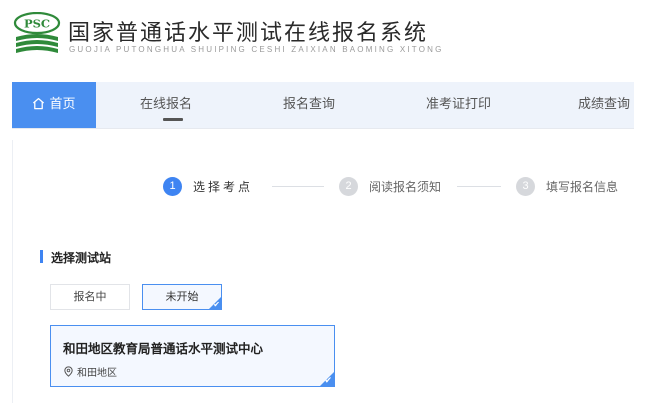 This screenshot has width=659, height=403. What do you see at coordinates (12, 271) in the screenshot?
I see `content-border` at bounding box center [12, 271].